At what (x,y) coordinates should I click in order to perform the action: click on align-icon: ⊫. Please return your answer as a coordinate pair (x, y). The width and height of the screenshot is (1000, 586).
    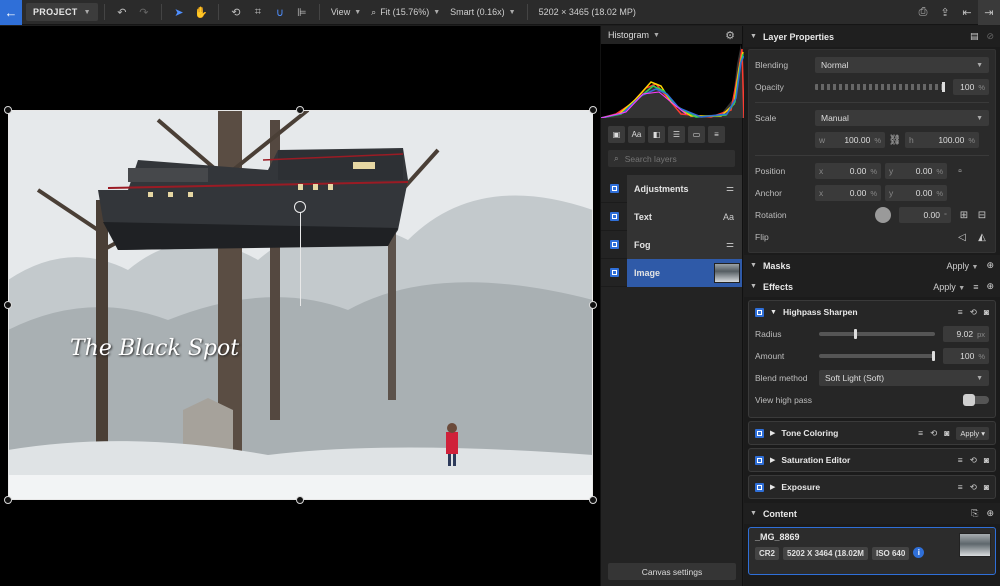
    Looking at the image, I should click on (302, 12).